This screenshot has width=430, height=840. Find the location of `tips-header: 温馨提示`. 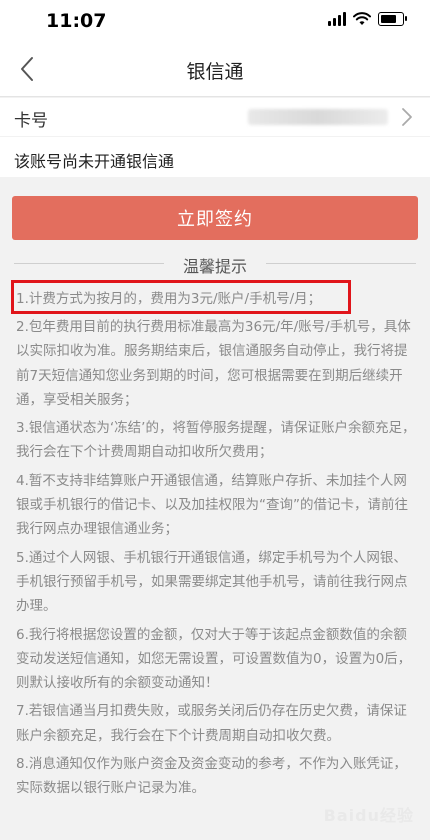

tips-header: 温馨提示 is located at coordinates (215, 264).